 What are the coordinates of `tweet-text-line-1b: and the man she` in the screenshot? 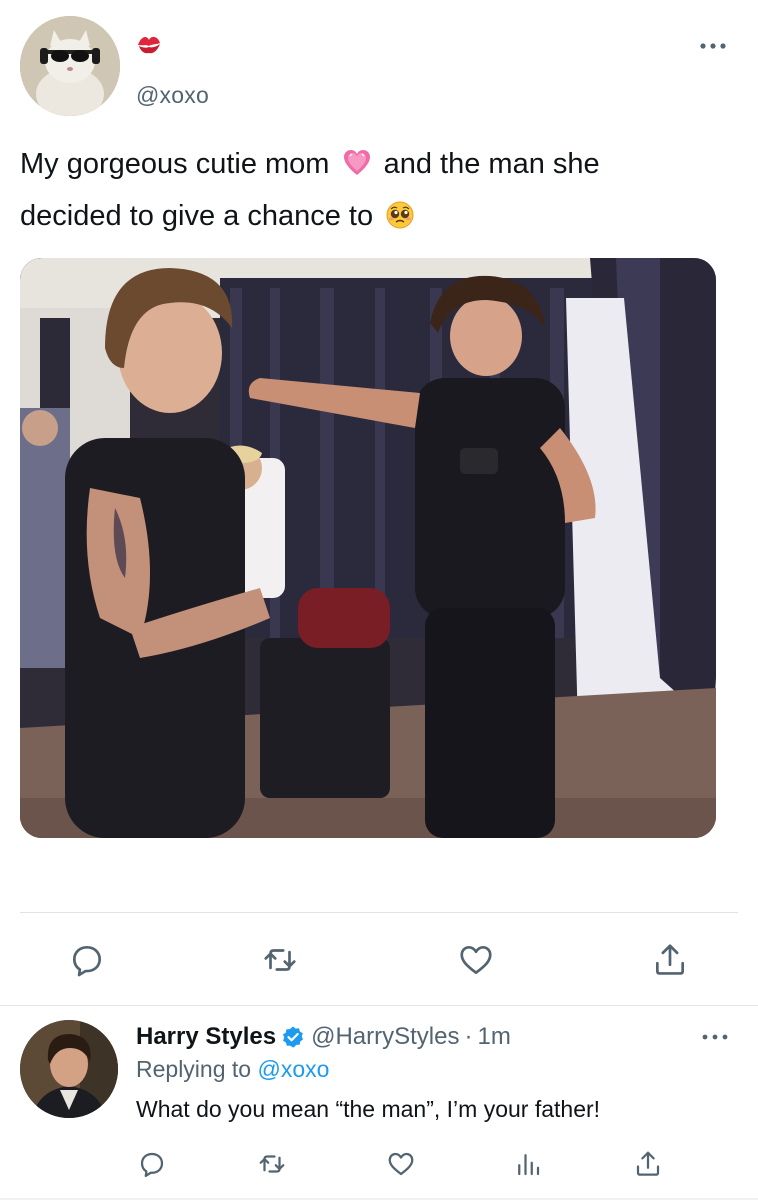 It's located at (491, 164).